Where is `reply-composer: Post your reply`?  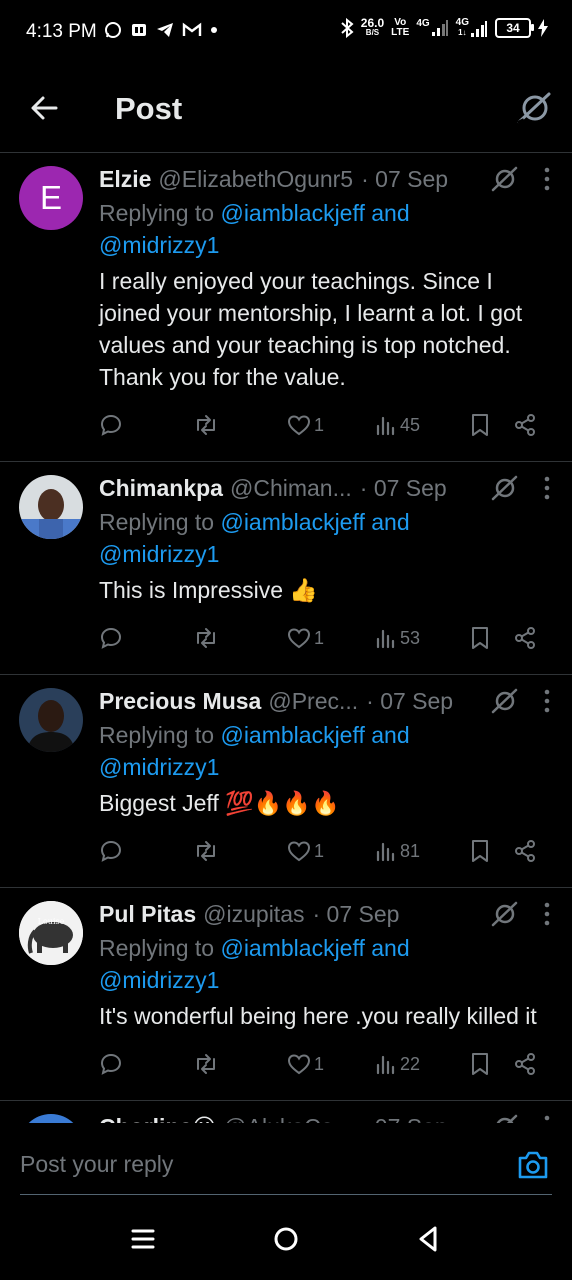 reply-composer: Post your reply is located at coordinates (286, 1159).